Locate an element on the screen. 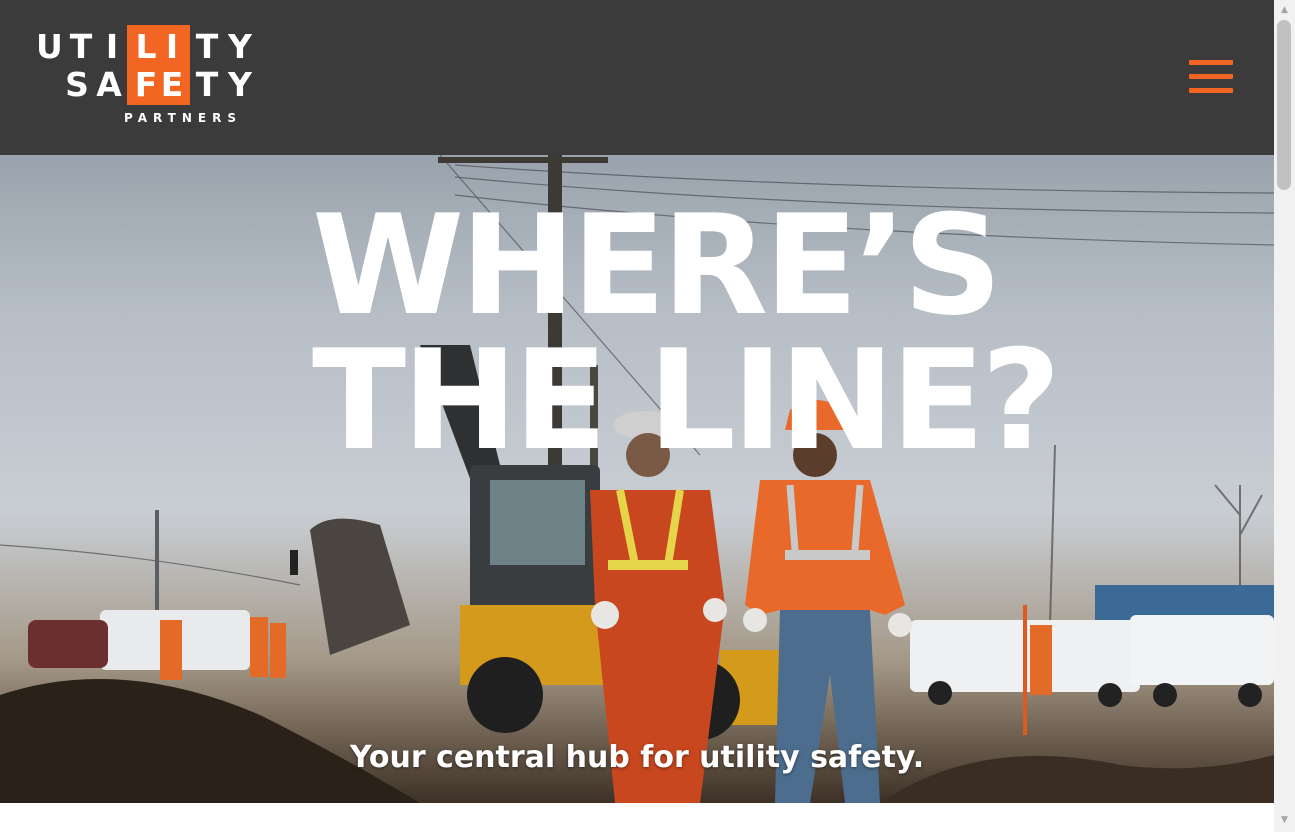 This screenshot has width=1295, height=832. scroll-down-arrow-icon: ▼ is located at coordinates (1284, 820).